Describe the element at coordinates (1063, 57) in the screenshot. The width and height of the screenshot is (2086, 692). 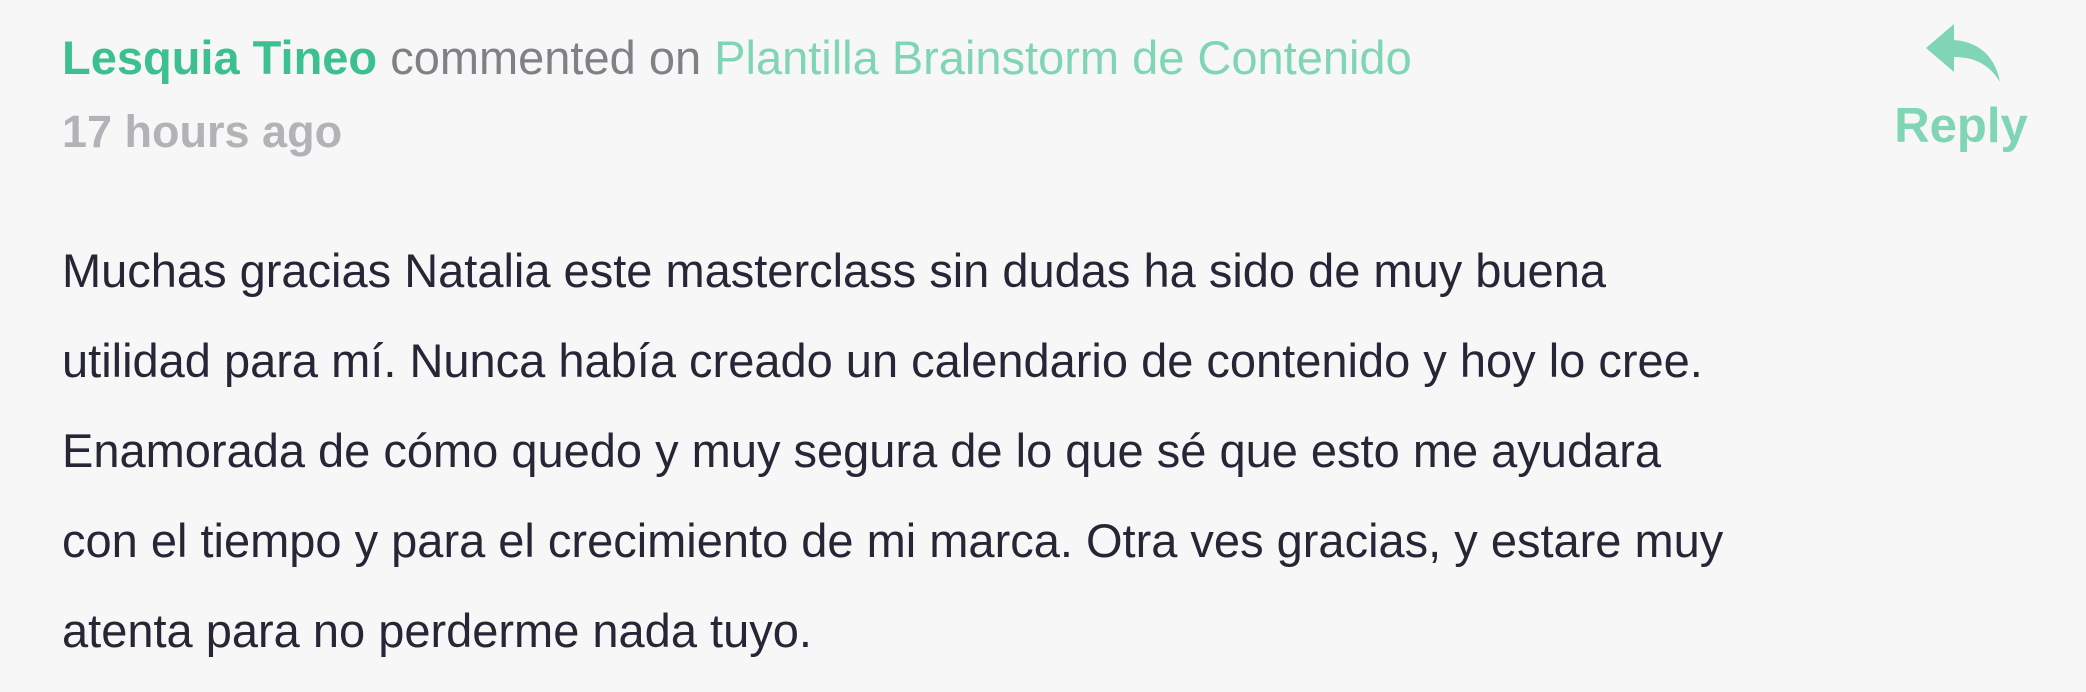
I see `target-link: Plantilla Brainstorm de Contenido` at that location.